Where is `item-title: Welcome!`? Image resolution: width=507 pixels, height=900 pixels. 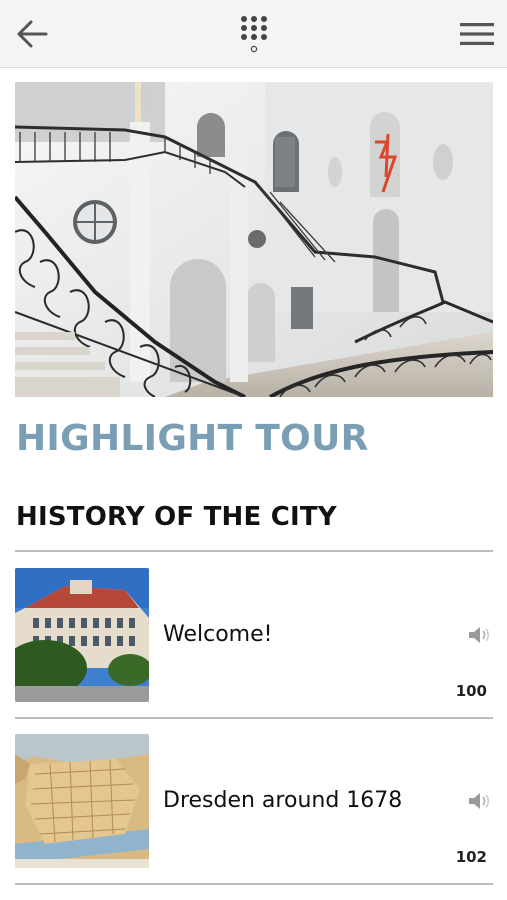 item-title: Welcome! is located at coordinates (218, 634).